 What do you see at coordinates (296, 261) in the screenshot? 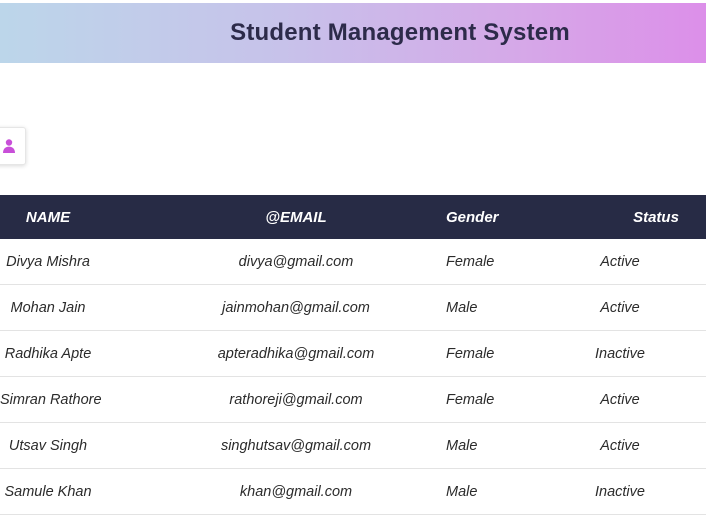
I see `cell-email: divya@gmail.com` at bounding box center [296, 261].